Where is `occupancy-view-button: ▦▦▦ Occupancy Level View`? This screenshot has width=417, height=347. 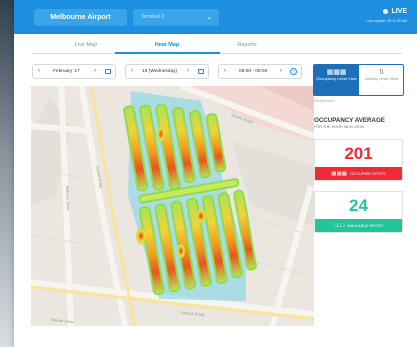
occupancy-view-button: ▦▦▦ Occupancy Level View is located at coordinates (336, 80).